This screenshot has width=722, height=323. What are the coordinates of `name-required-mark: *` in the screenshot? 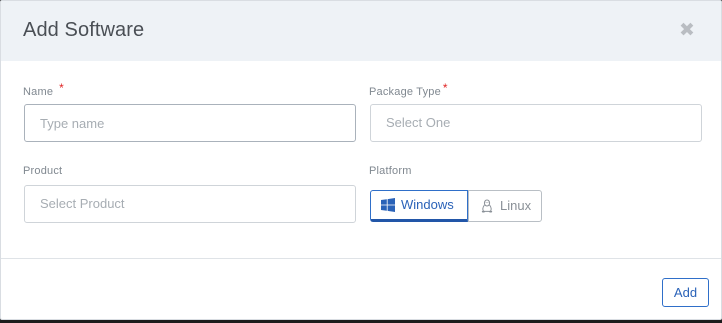 It's located at (62, 88).